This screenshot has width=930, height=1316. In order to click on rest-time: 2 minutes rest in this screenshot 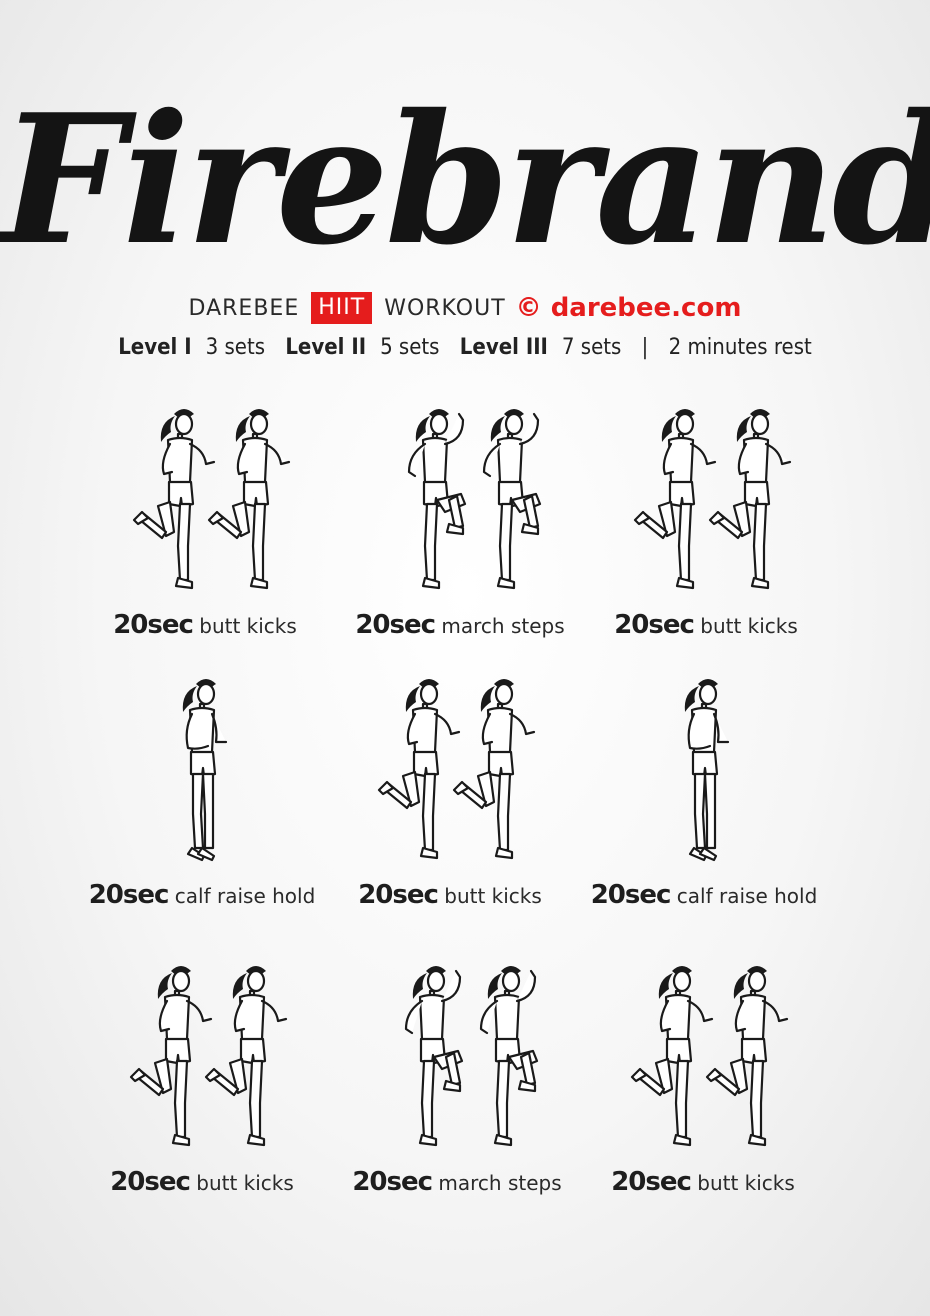, I will do `click(740, 347)`.